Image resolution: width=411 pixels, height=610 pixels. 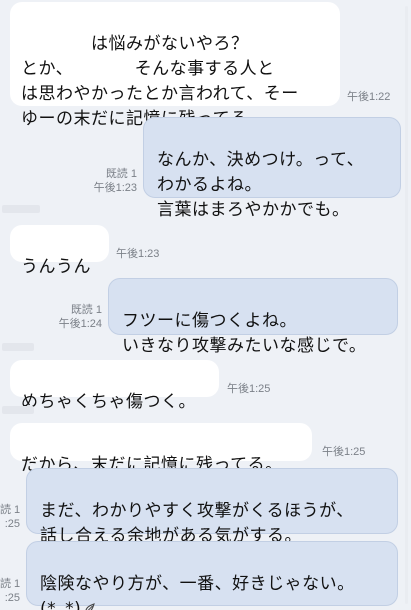 What do you see at coordinates (56, 267) in the screenshot?
I see `message-text: うんうん` at bounding box center [56, 267].